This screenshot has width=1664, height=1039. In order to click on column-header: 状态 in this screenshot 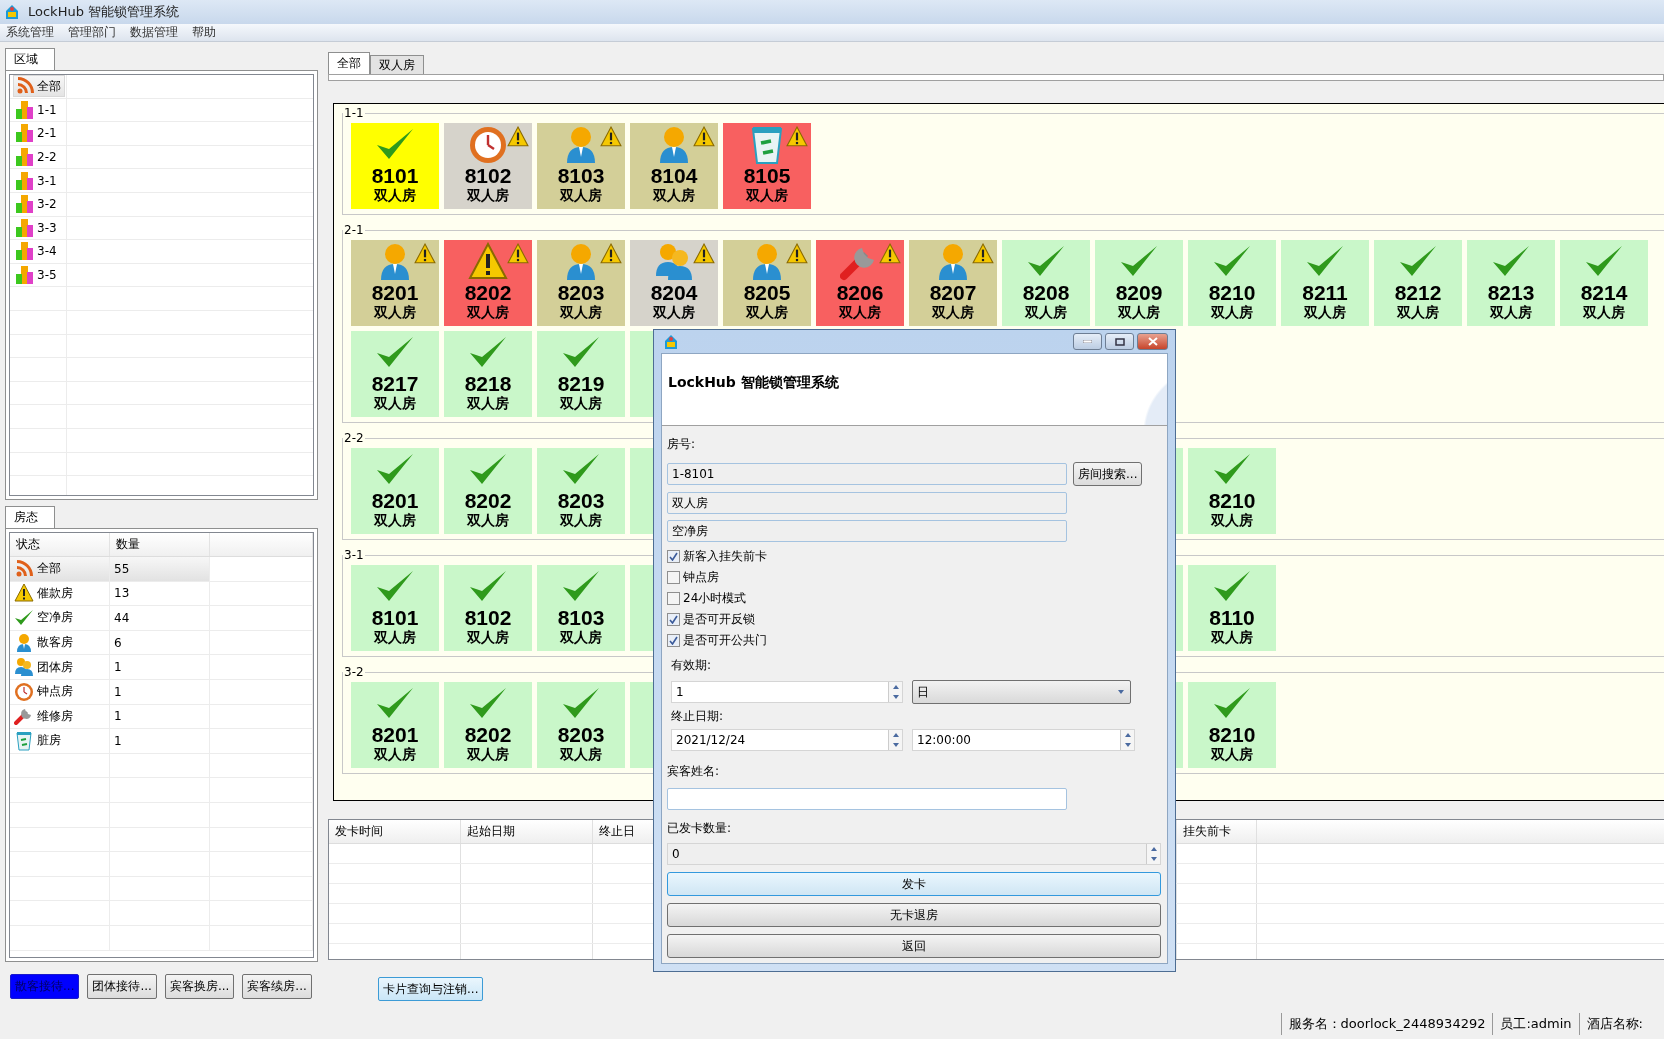, I will do `click(60, 544)`.